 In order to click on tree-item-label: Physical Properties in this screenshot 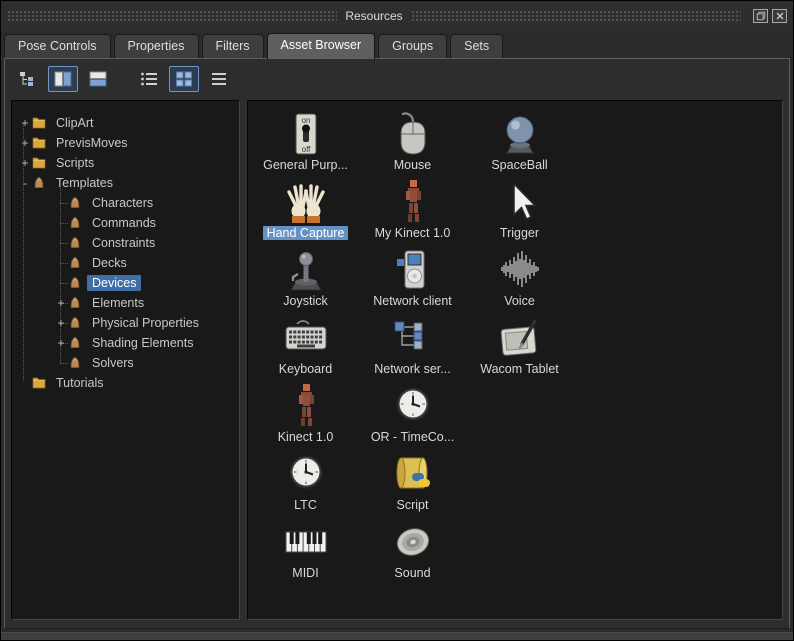, I will do `click(145, 323)`.